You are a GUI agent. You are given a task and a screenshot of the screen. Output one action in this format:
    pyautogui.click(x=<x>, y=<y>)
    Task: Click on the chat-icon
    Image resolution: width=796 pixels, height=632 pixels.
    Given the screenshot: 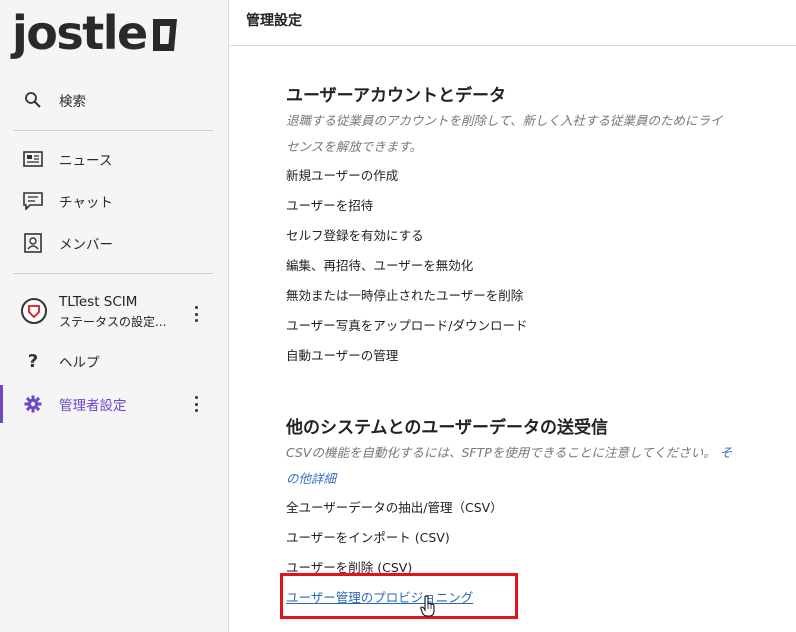 What is the action you would take?
    pyautogui.click(x=33, y=201)
    